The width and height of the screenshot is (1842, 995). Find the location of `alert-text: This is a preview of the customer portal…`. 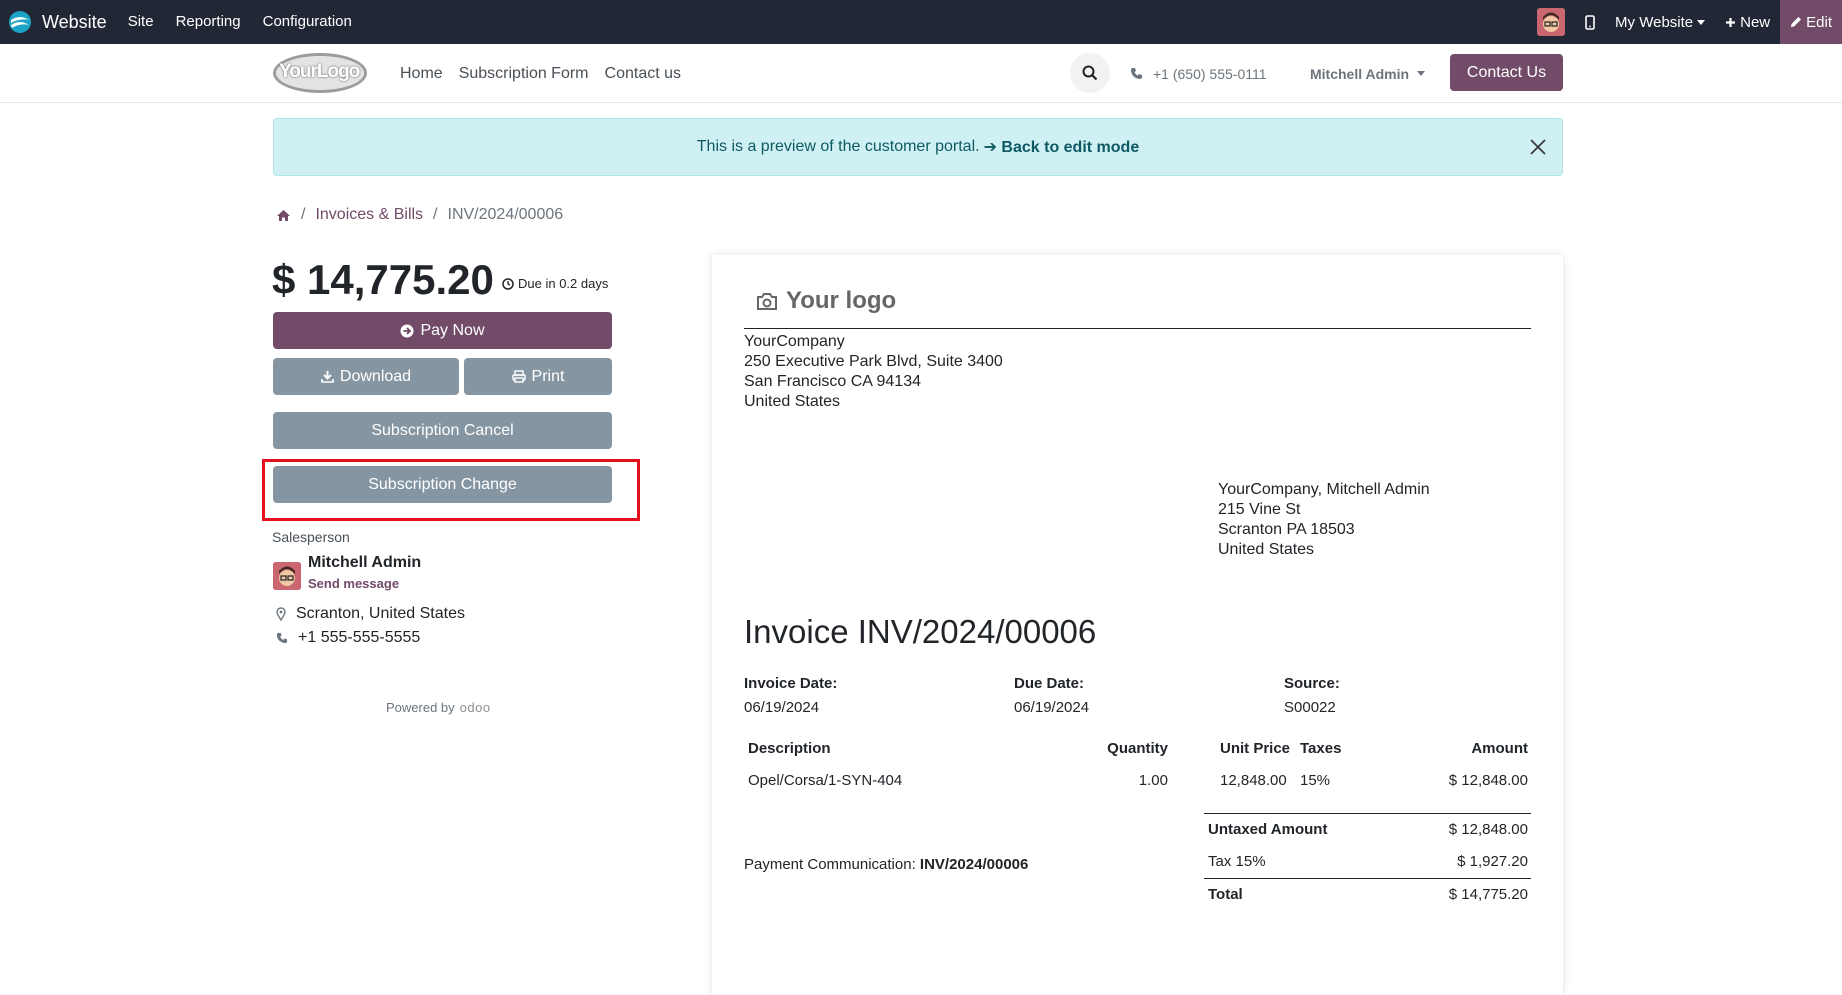

alert-text: This is a preview of the customer portal… is located at coordinates (838, 146).